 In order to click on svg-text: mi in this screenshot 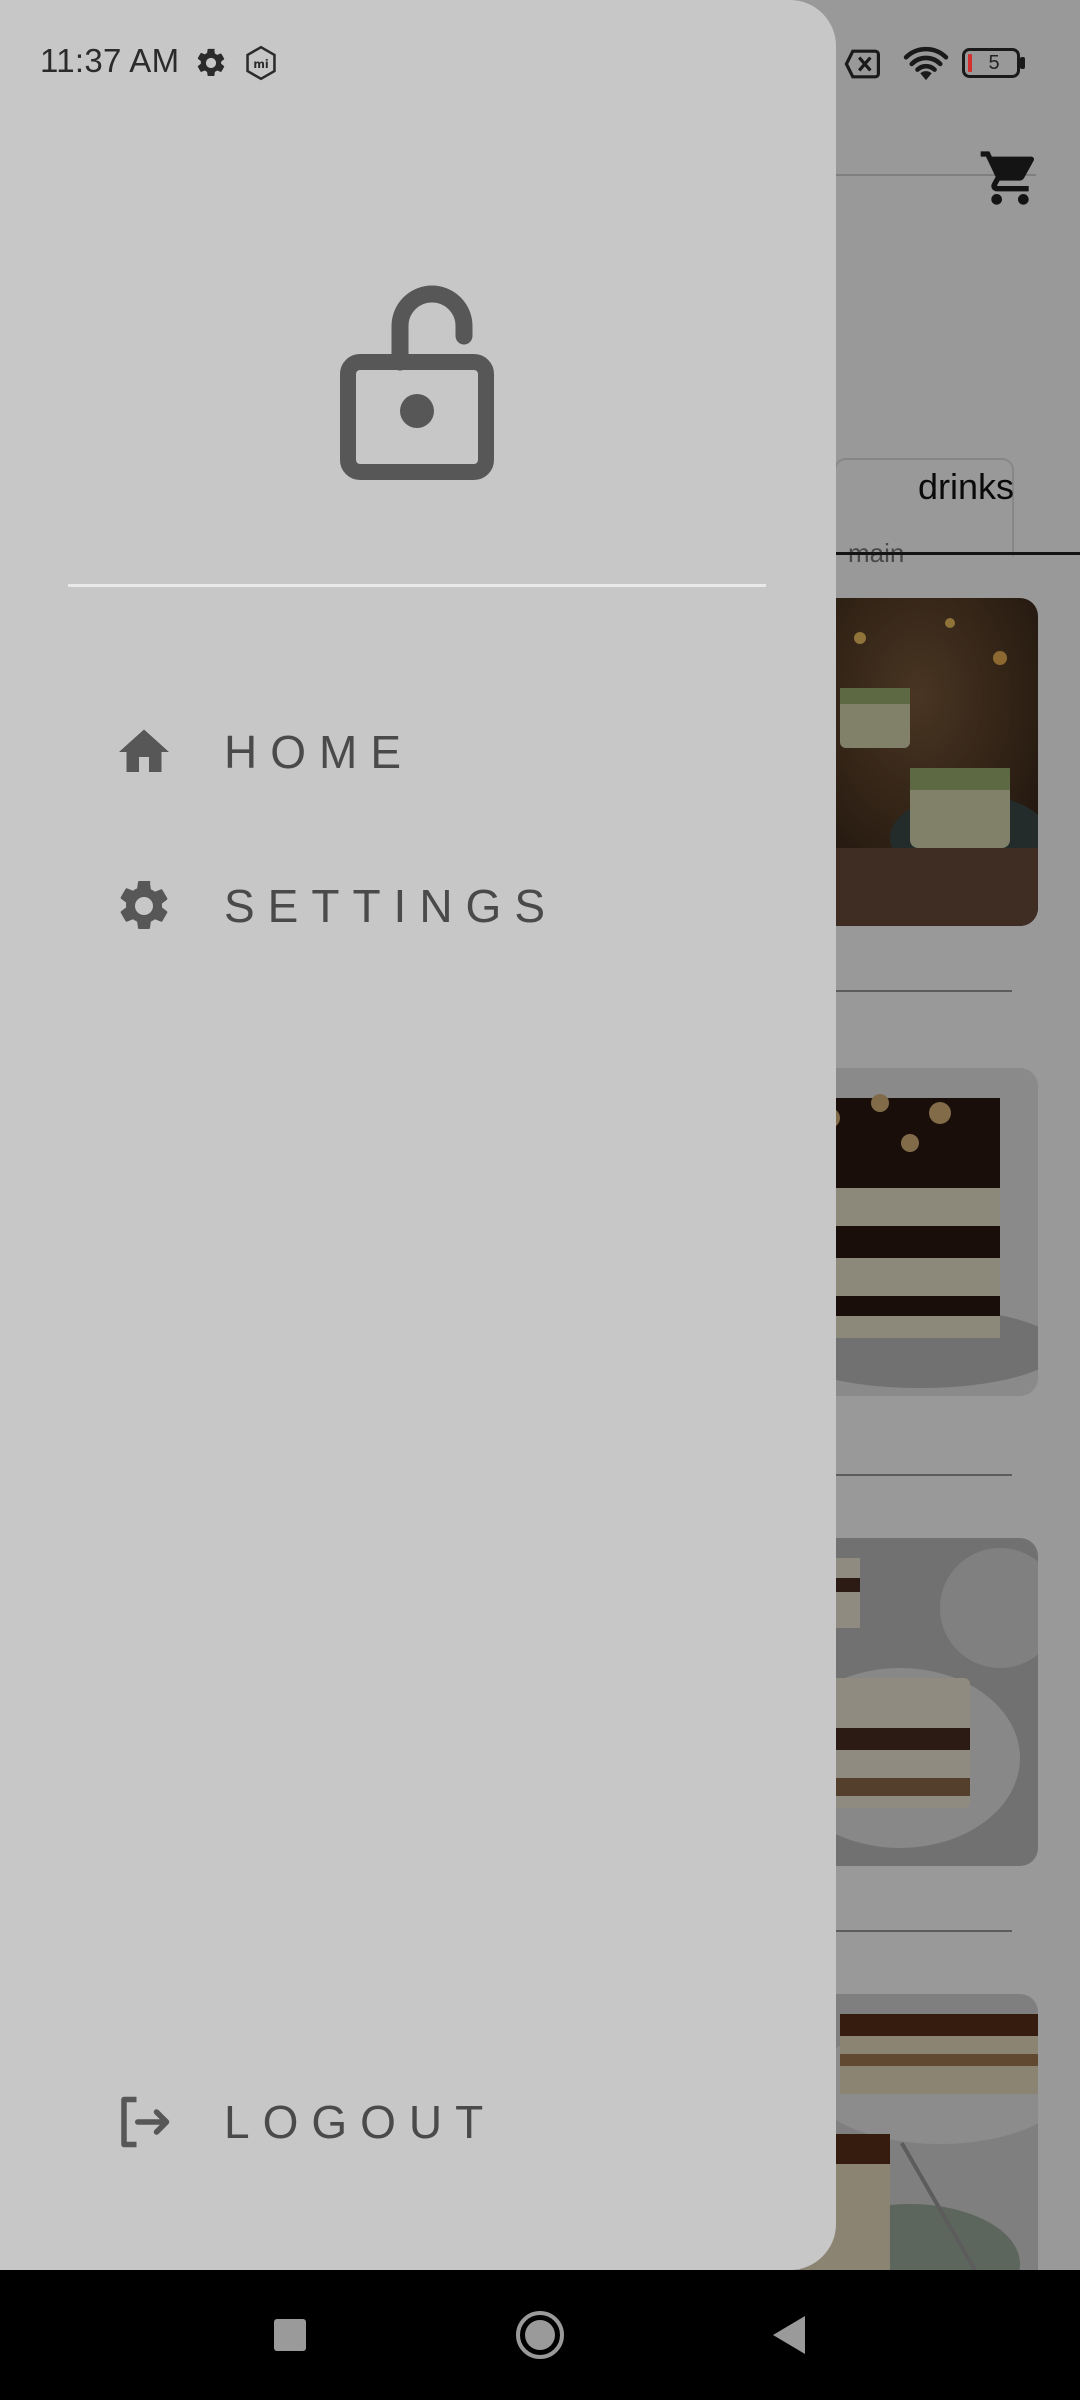, I will do `click(260, 64)`.